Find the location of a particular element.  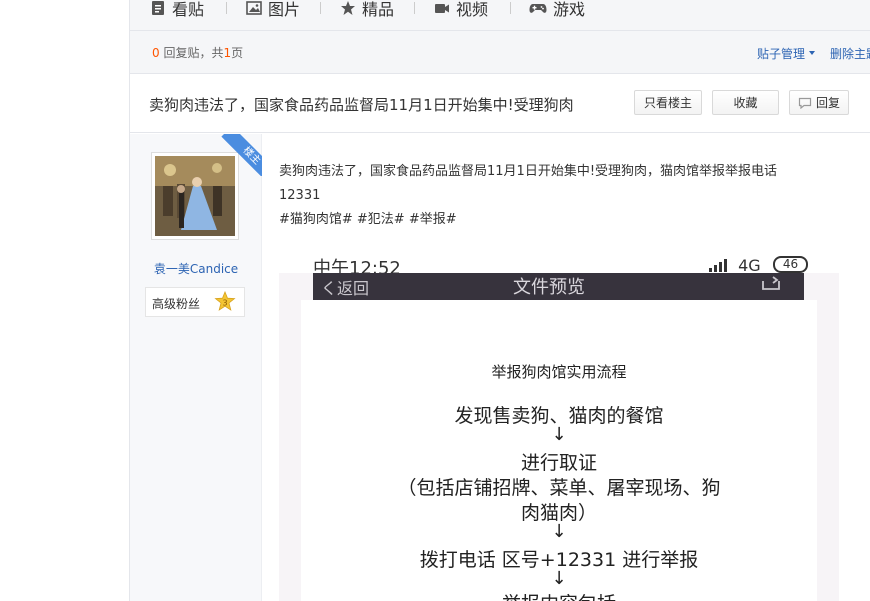

tab-label: 看贴 is located at coordinates (188, 9).